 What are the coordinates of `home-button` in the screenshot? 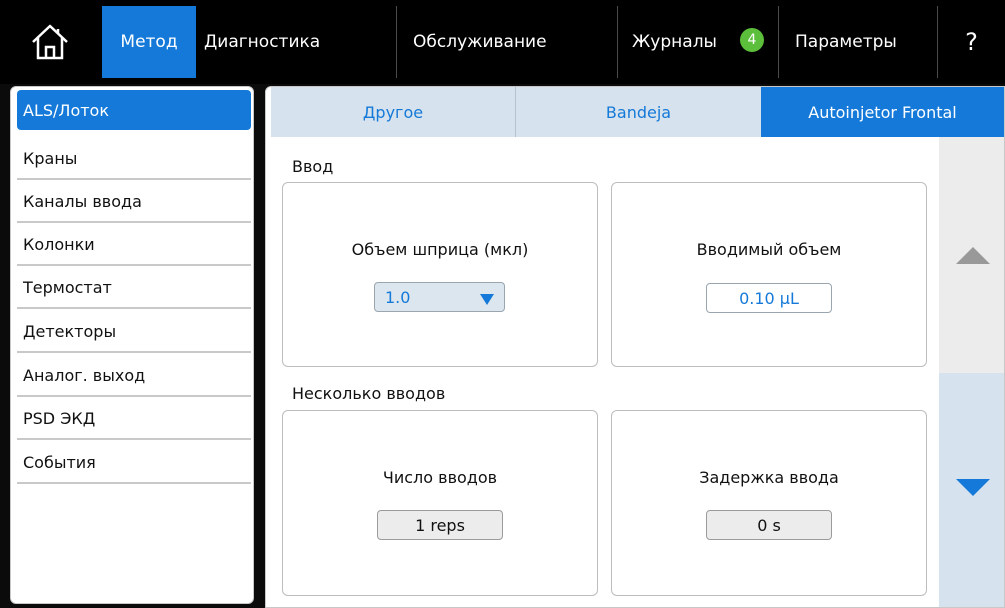 It's located at (50, 42).